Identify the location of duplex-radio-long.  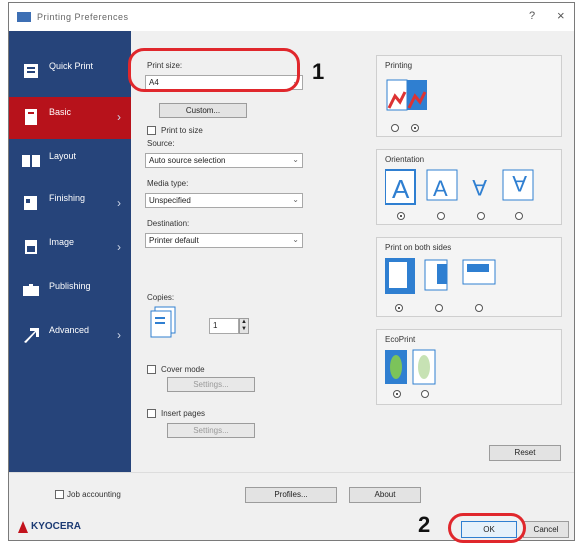
(439, 308).